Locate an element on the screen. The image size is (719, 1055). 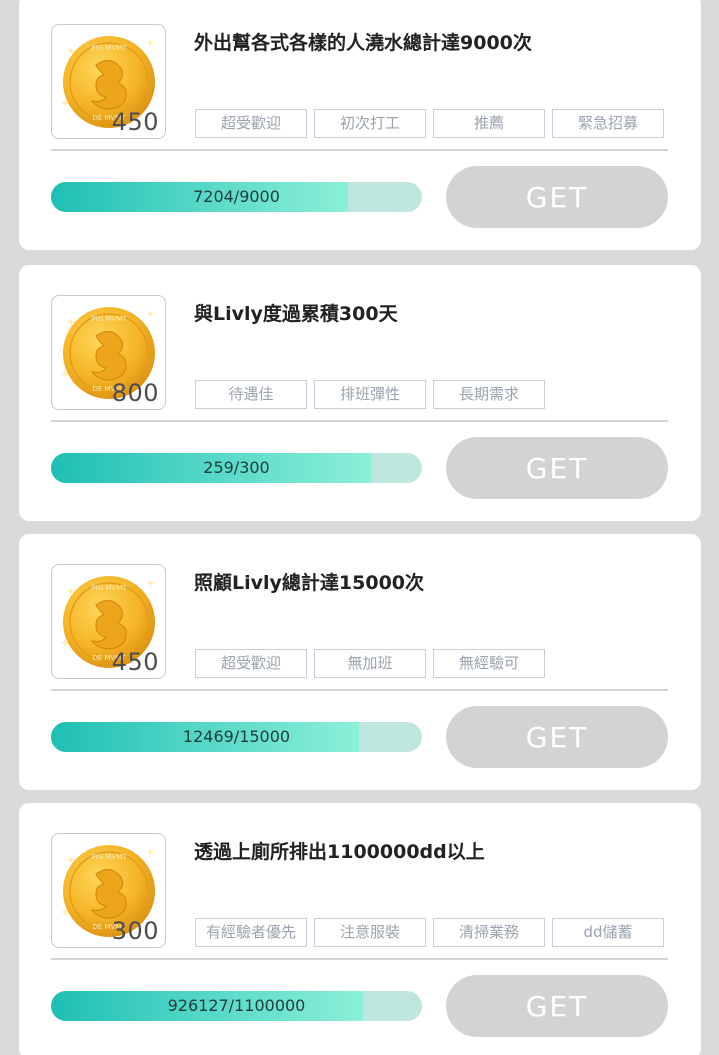
progress-text: 259/300 is located at coordinates (236, 467).